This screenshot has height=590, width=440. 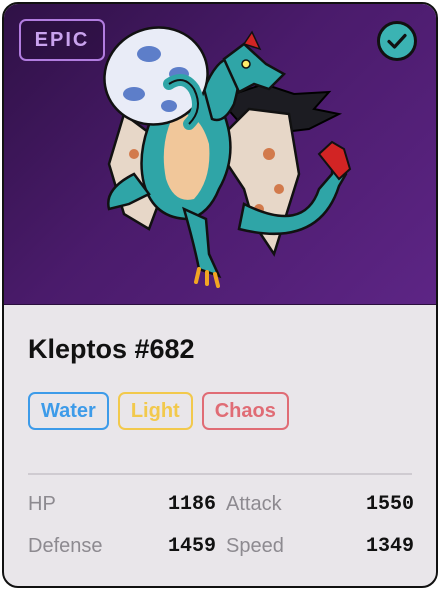 What do you see at coordinates (122, 546) in the screenshot?
I see `stat-defense: Defense 1459` at bounding box center [122, 546].